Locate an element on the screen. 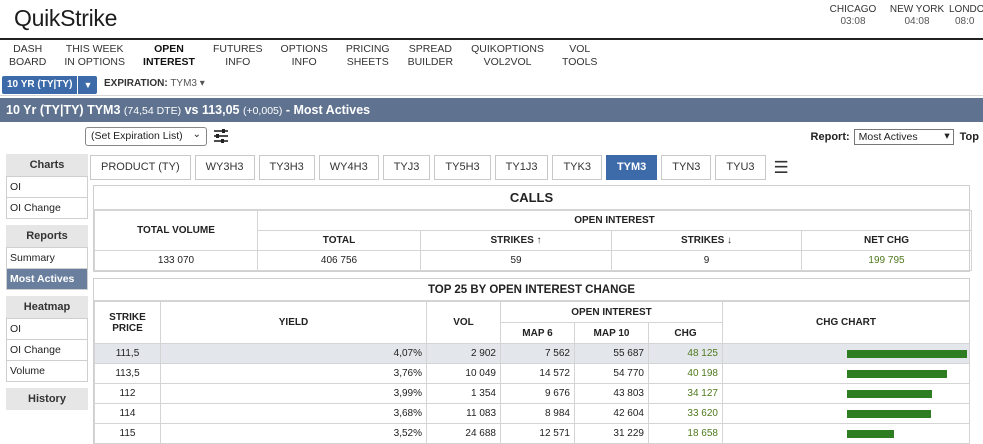  strikes-up-header: STRIKES ↑ is located at coordinates (516, 240).